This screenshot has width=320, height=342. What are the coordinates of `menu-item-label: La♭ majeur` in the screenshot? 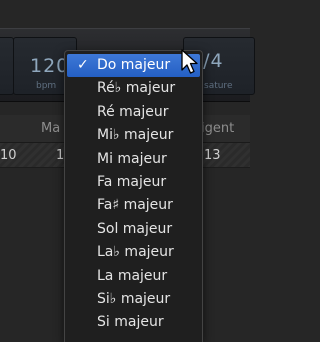 It's located at (135, 252).